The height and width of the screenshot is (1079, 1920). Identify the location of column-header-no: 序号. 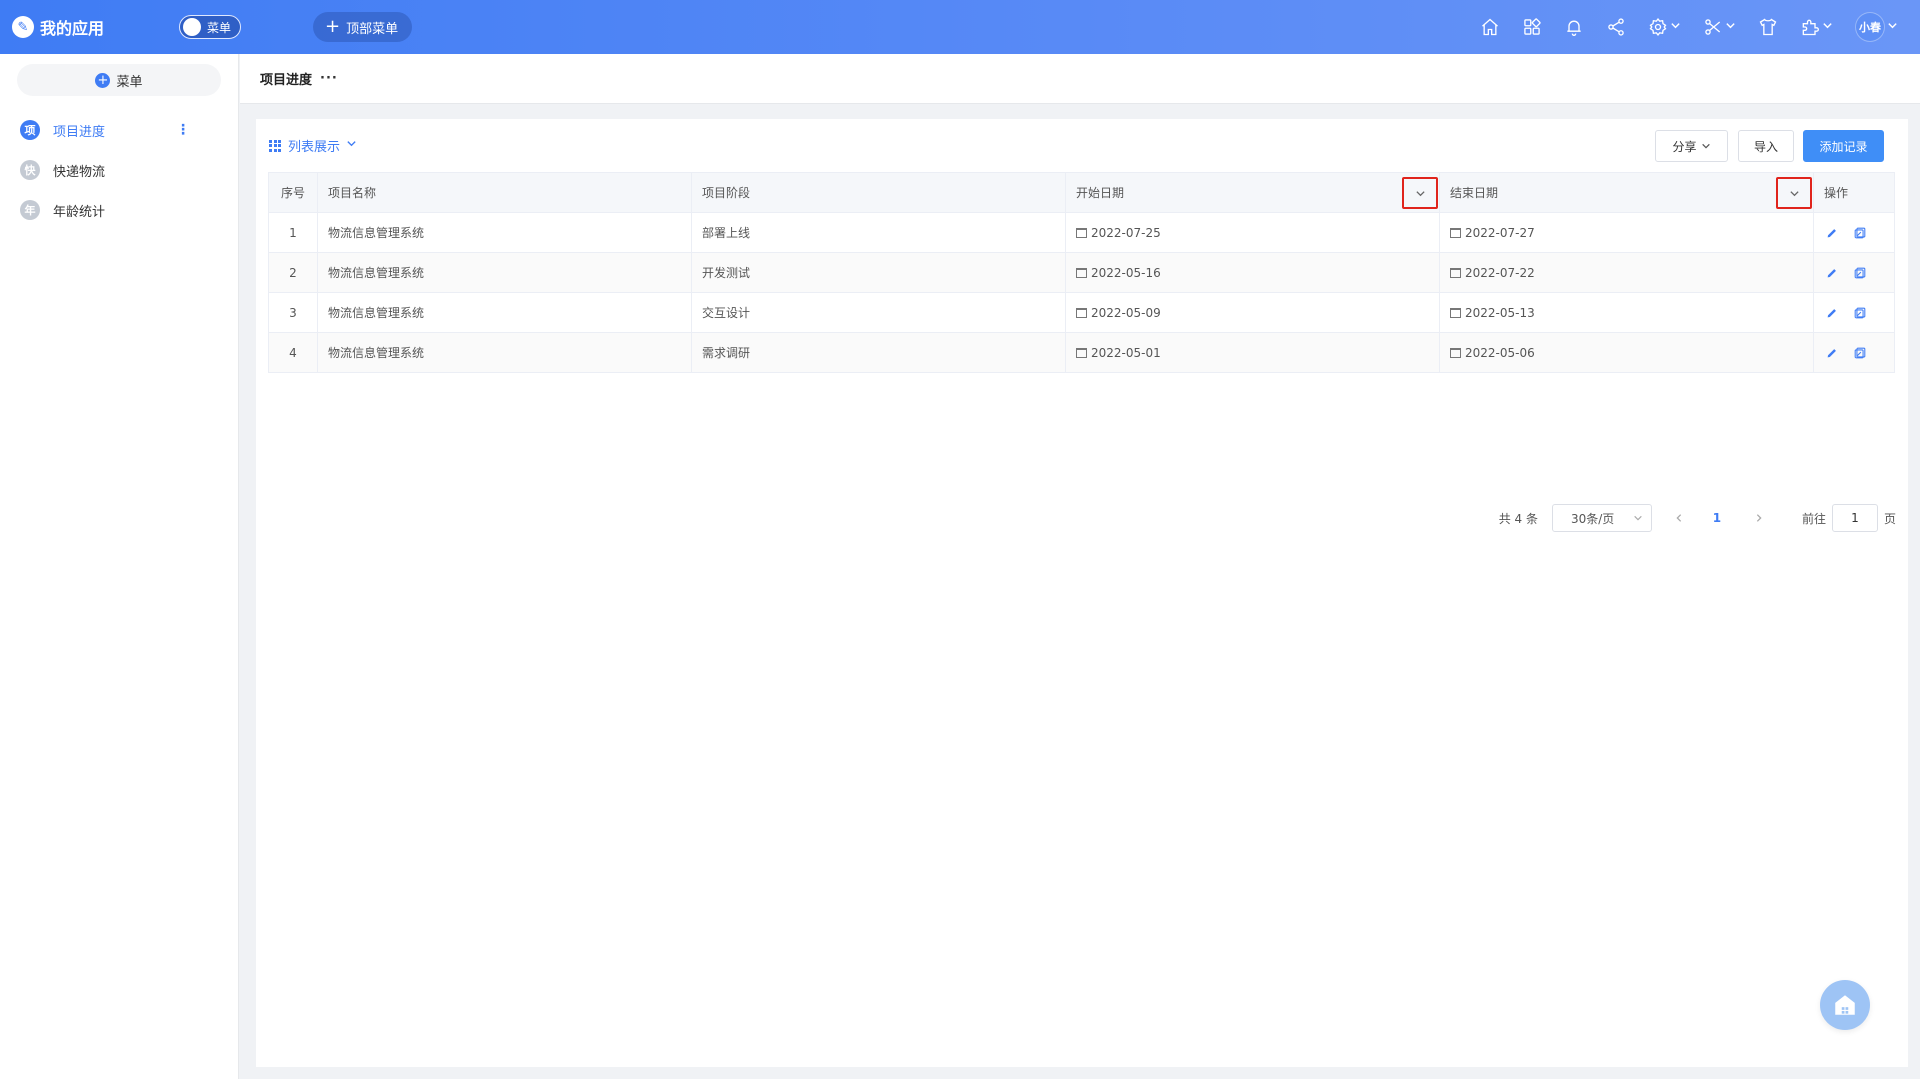
(293, 192).